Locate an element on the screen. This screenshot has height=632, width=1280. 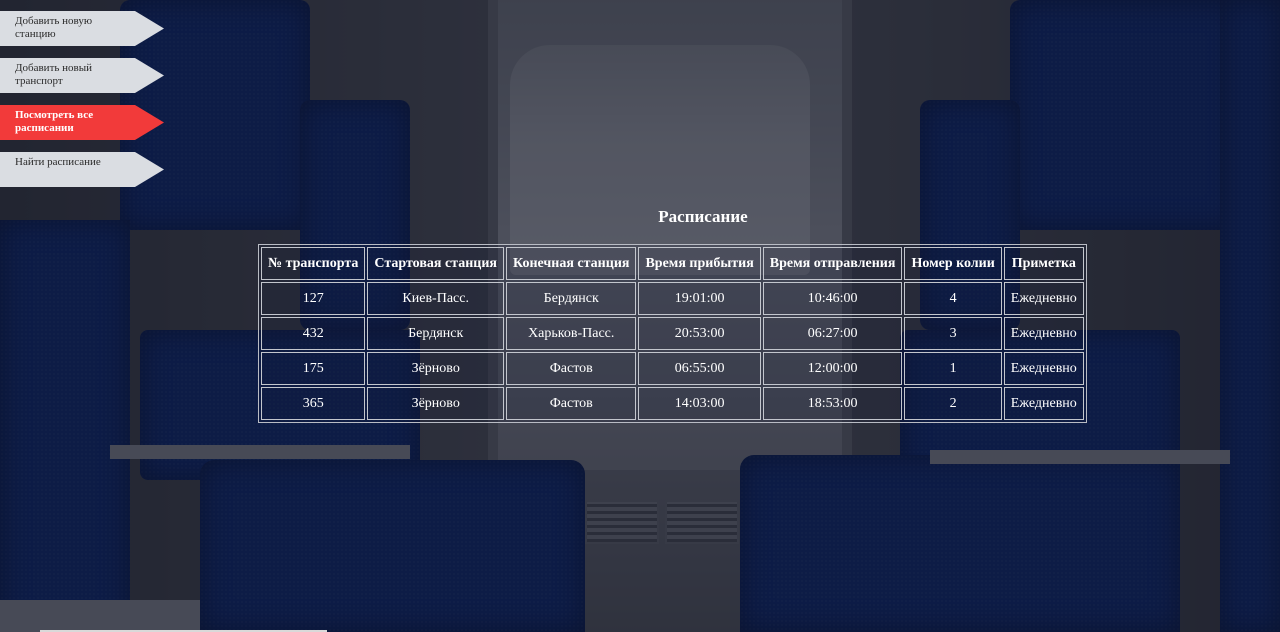
cell-track-number: 3 is located at coordinates (953, 333).